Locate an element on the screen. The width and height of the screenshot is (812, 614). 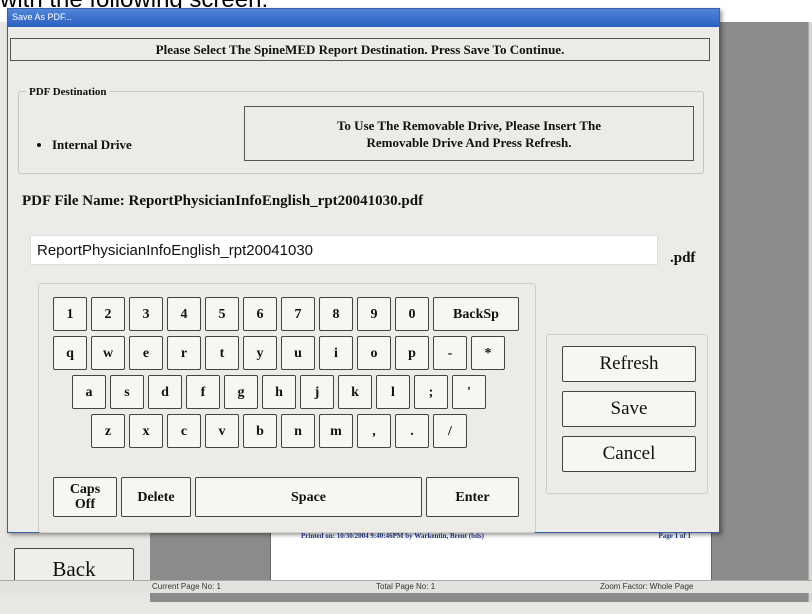
key-2: 2 is located at coordinates (108, 314).